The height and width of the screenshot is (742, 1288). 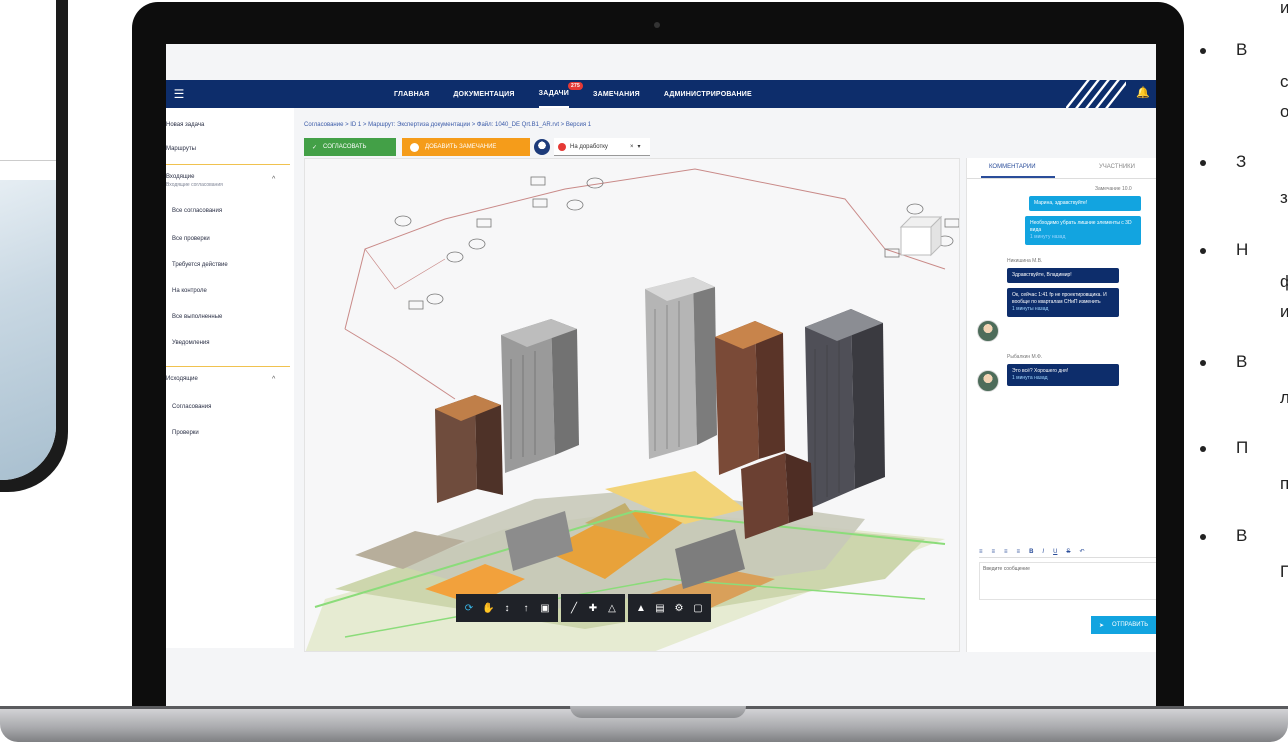 I want to click on nav-home: ГЛАВНАЯ, so click(x=411, y=94).